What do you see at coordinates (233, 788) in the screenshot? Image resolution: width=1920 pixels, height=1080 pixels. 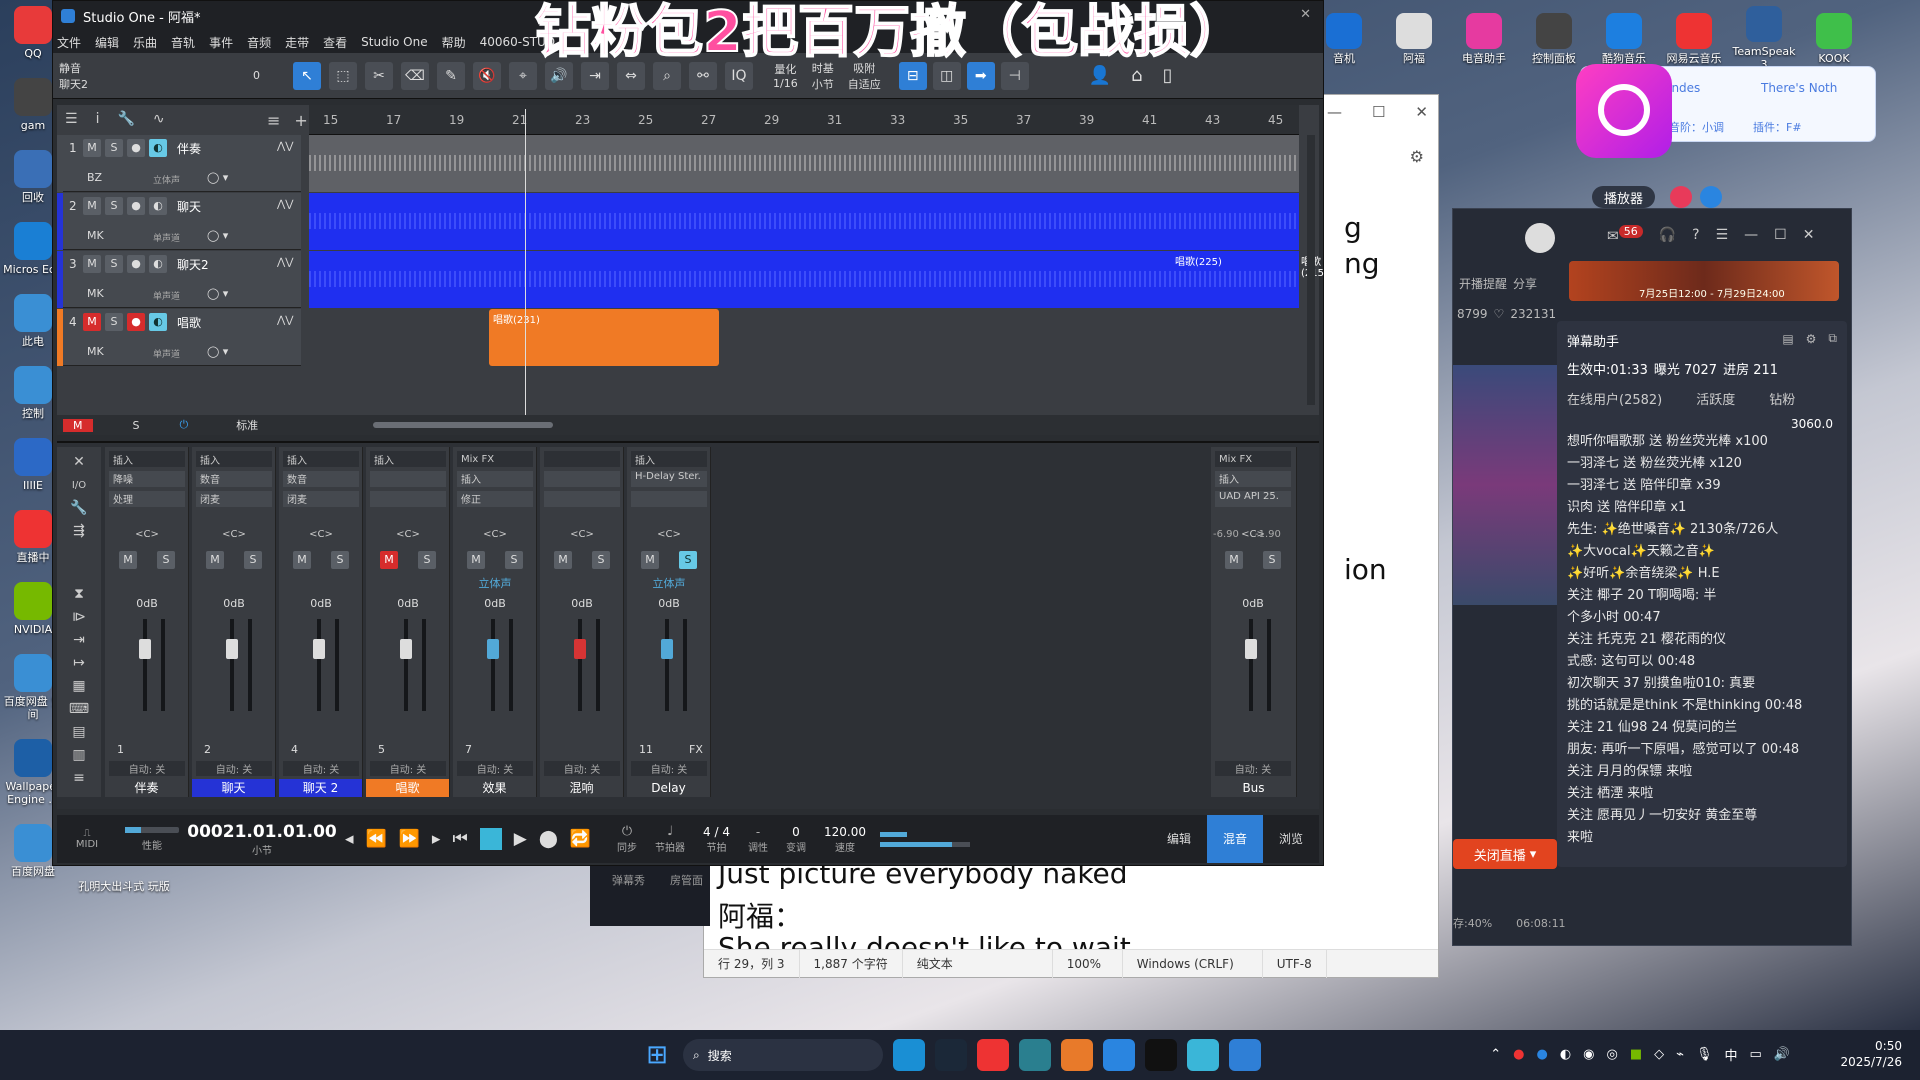 I see `channel-name: 聊天` at bounding box center [233, 788].